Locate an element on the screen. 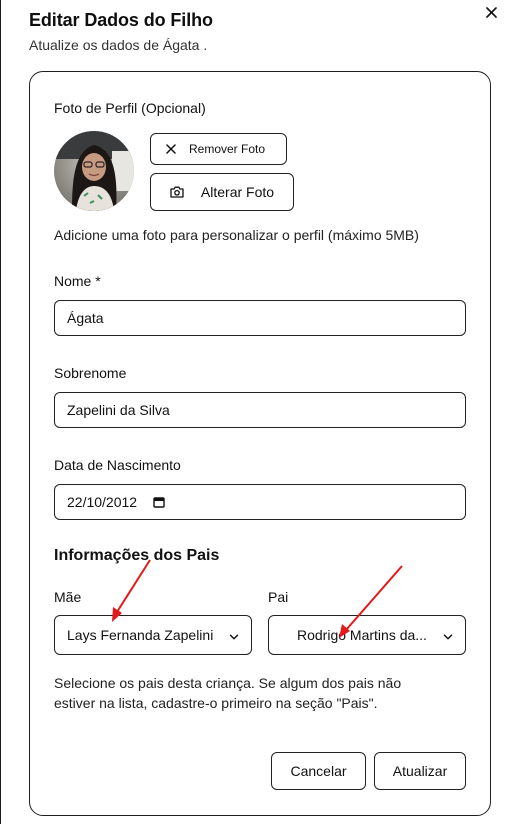  mother-select: Lays Fernanda Zapelini is located at coordinates (153, 635).